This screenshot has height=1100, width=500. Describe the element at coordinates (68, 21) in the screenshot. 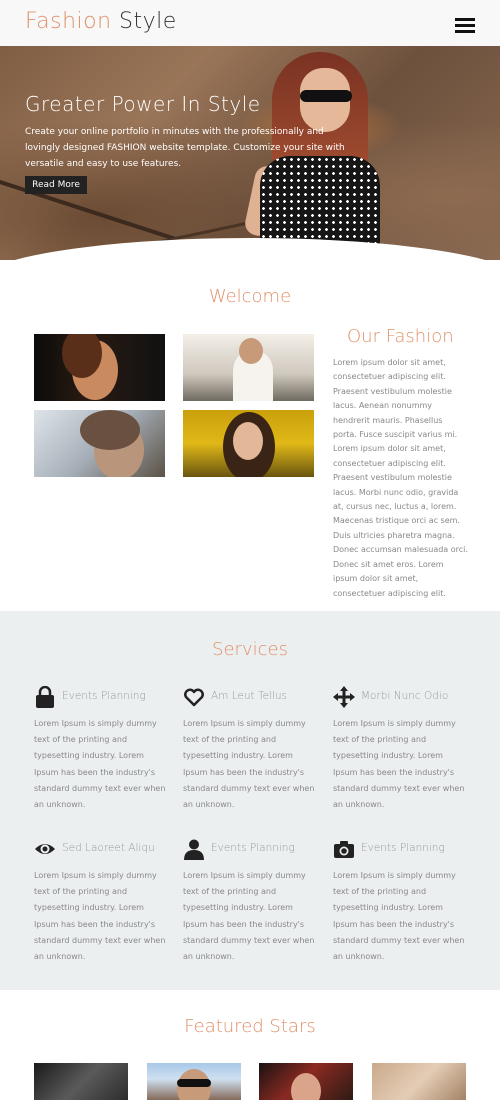

I see `logo-word-fashion: Fashion` at that location.